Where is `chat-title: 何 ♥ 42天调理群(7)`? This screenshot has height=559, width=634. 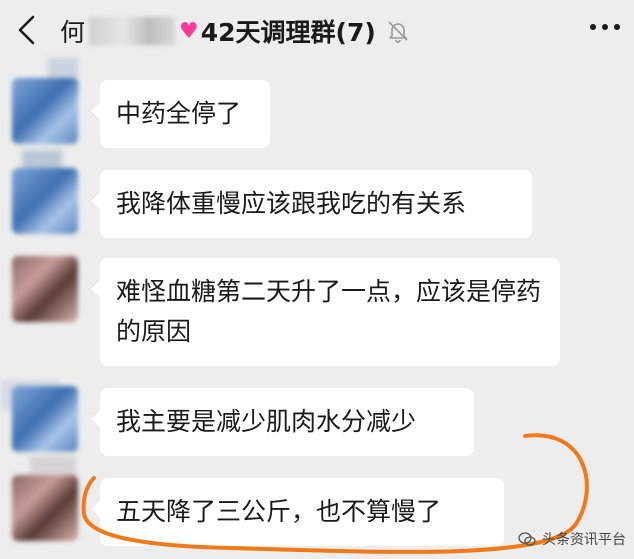
chat-title: 何 ♥ 42天调理群(7) is located at coordinates (235, 31).